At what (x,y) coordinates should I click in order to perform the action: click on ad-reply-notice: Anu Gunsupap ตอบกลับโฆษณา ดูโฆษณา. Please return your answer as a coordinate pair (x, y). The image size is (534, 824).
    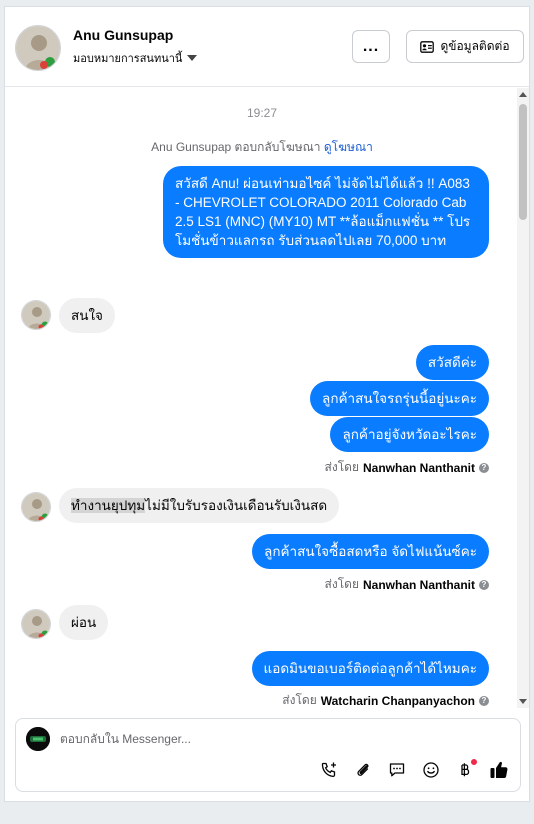
    Looking at the image, I should click on (262, 147).